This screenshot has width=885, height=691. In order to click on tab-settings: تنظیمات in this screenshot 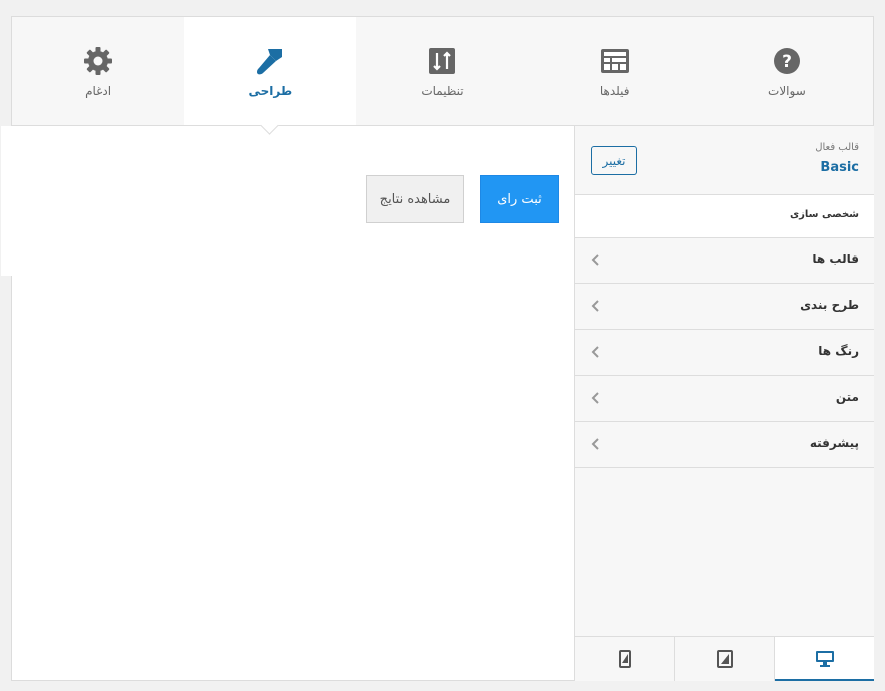, I will do `click(442, 71)`.